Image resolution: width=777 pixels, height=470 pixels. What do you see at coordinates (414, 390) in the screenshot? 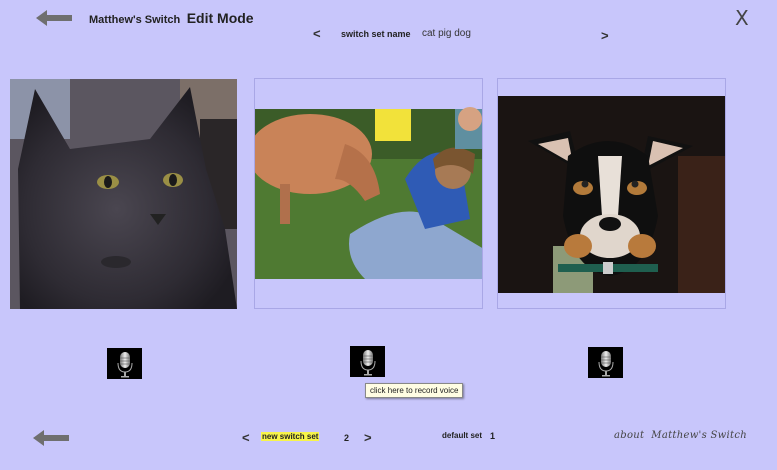
I see `record-voice-tooltip: click here to record voice` at bounding box center [414, 390].